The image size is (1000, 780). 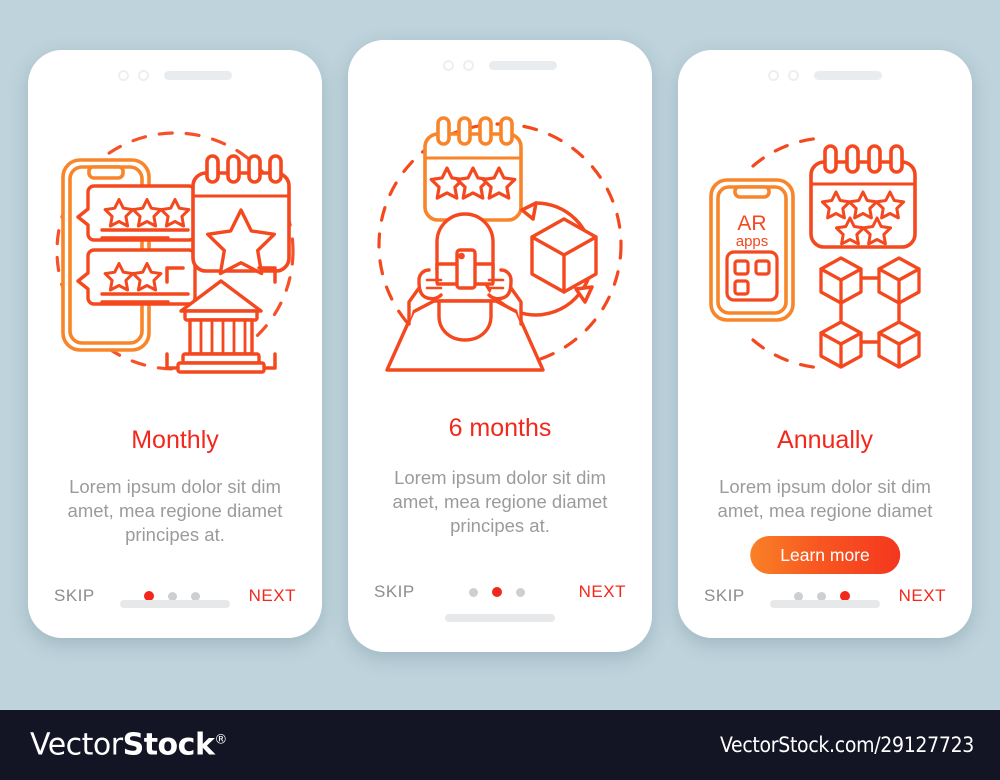 I want to click on page-title: 6 months, so click(x=500, y=428).